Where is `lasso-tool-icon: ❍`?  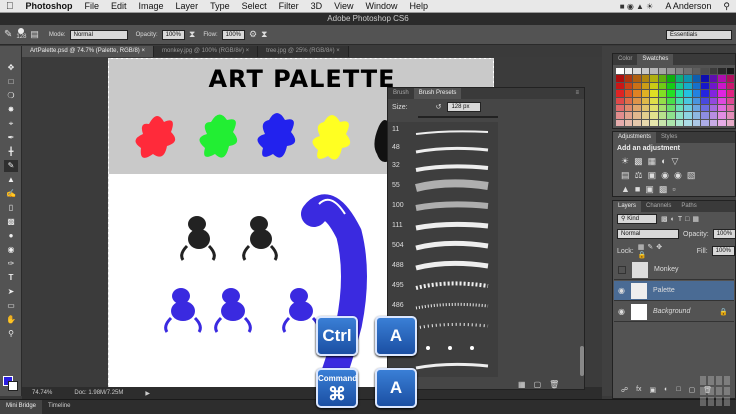 lasso-tool-icon: ❍ is located at coordinates (11, 96).